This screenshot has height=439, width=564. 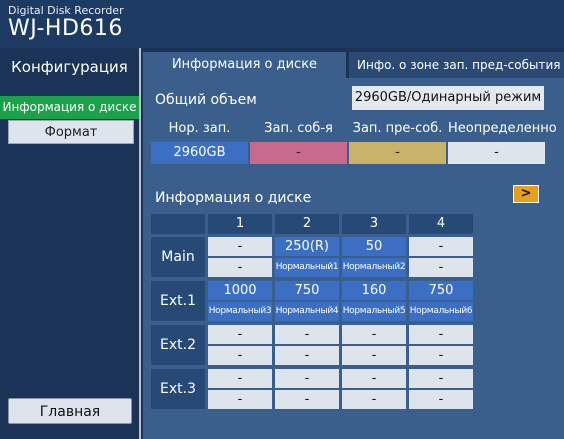 I want to click on home-button: Главная, so click(x=70, y=411).